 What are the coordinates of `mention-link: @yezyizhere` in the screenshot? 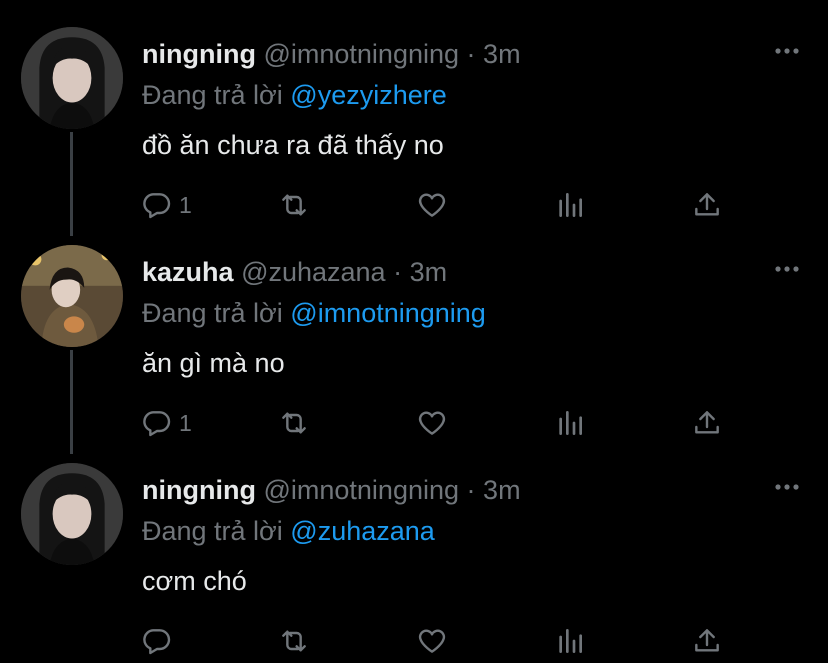 It's located at (368, 95).